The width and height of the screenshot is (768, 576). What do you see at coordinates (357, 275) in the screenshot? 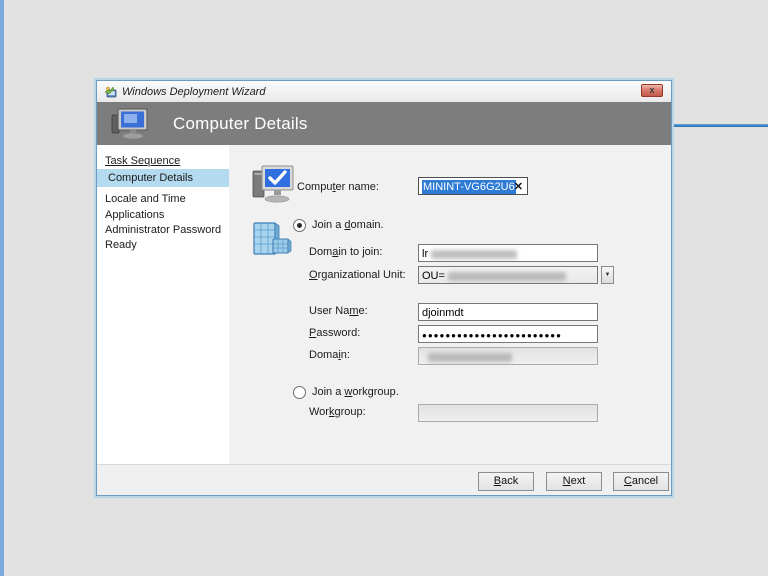
I see `organizational-unit-label: Organizational Unit:` at bounding box center [357, 275].